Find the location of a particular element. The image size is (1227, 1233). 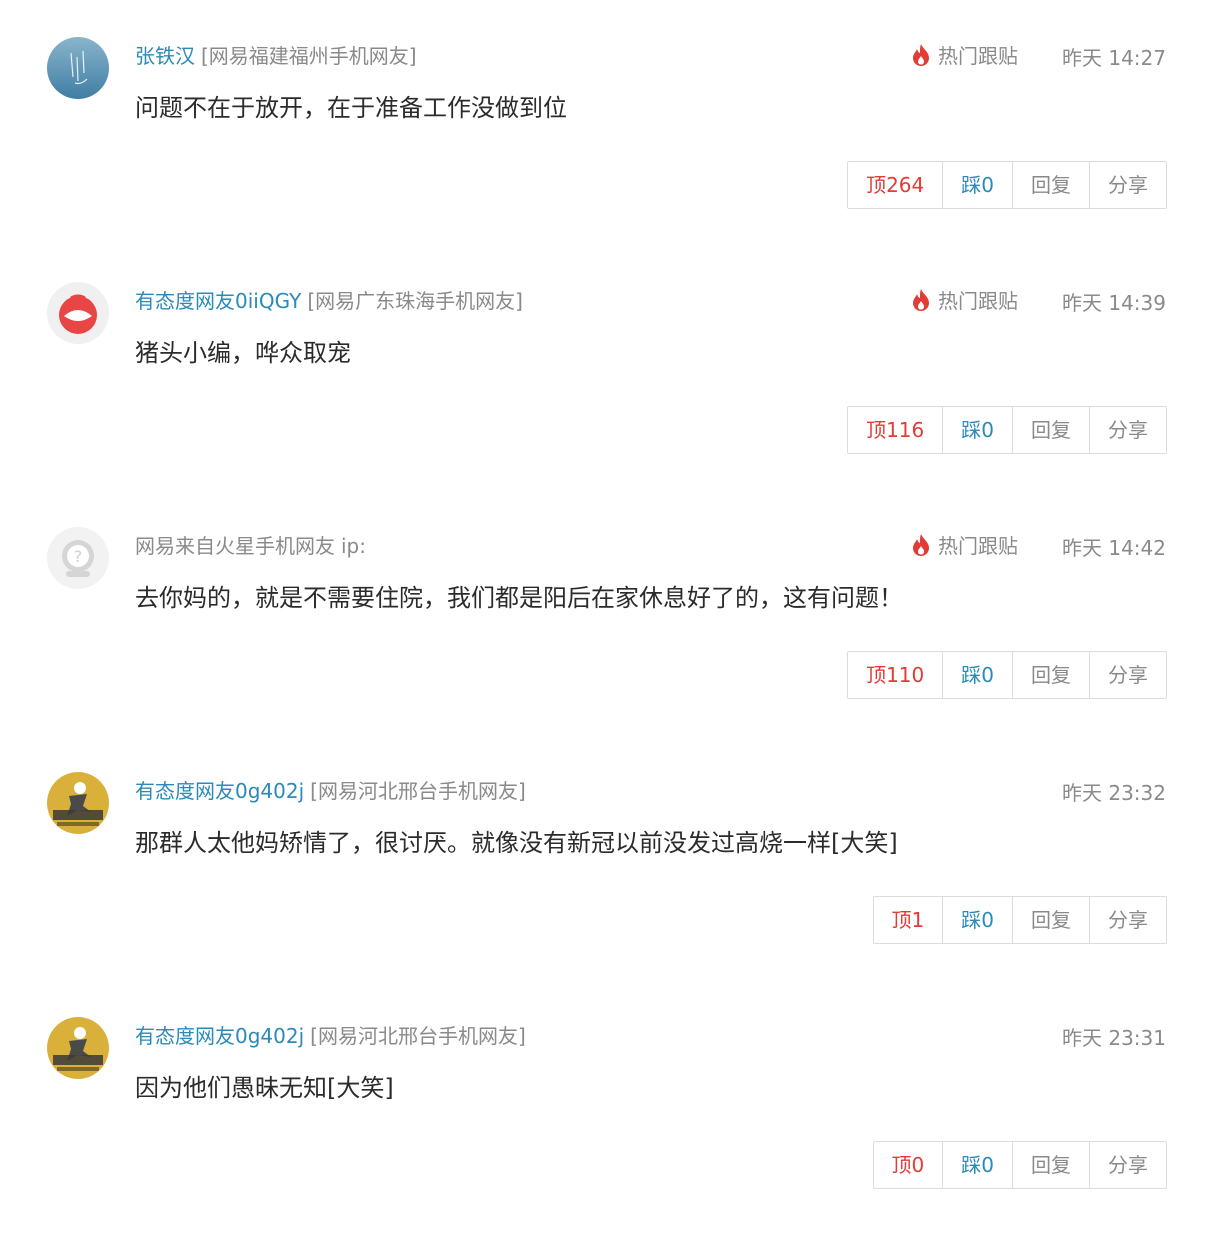

comment-actions: 顶116 踩0 回复 分享 is located at coordinates (1007, 430).